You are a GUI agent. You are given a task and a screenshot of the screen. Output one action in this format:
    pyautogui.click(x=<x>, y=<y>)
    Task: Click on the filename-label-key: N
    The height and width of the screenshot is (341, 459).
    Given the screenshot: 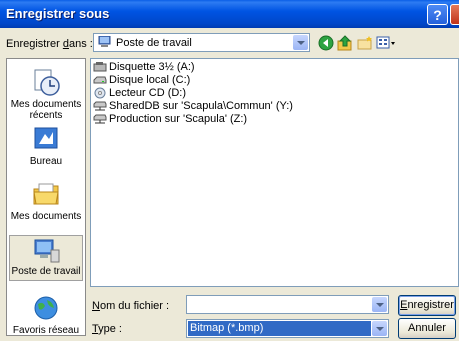 What is the action you would take?
    pyautogui.click(x=96, y=306)
    